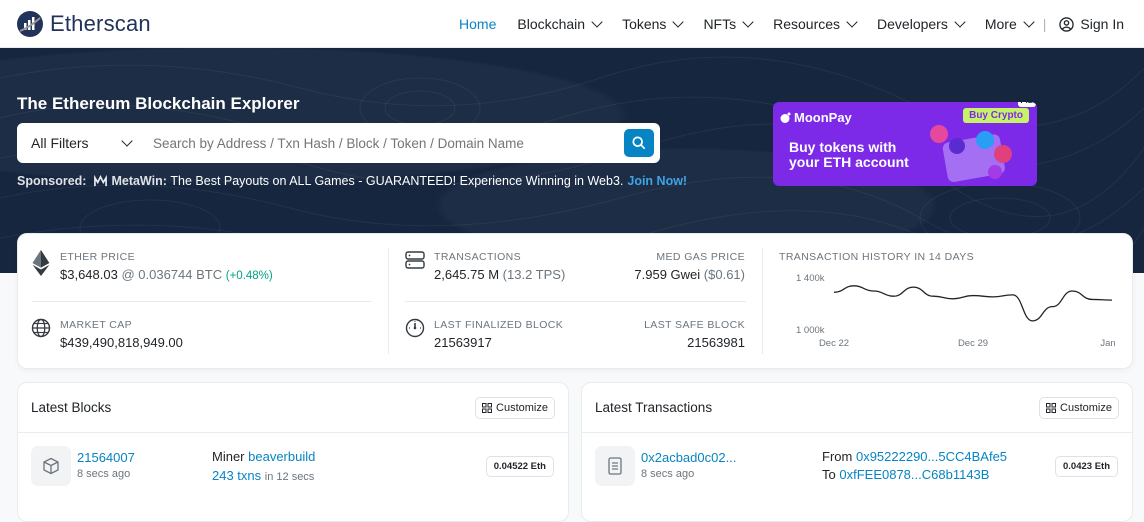 Image resolution: width=1144 pixels, height=522 pixels. I want to click on transaction-history-chart: 1 400k 1 000k Dec 22 Dec 29 Jan 5, so click(946, 313).